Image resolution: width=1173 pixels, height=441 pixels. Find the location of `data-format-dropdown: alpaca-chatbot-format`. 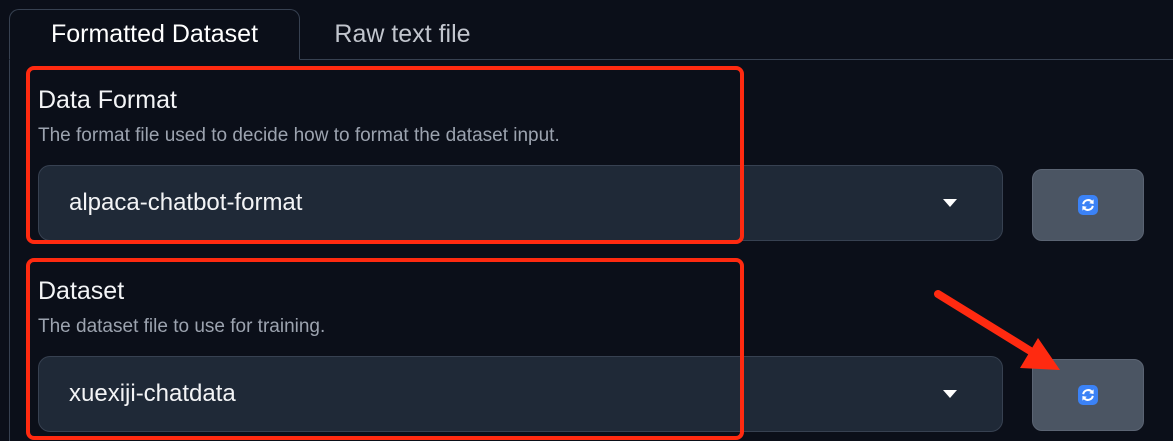

data-format-dropdown: alpaca-chatbot-format is located at coordinates (520, 203).